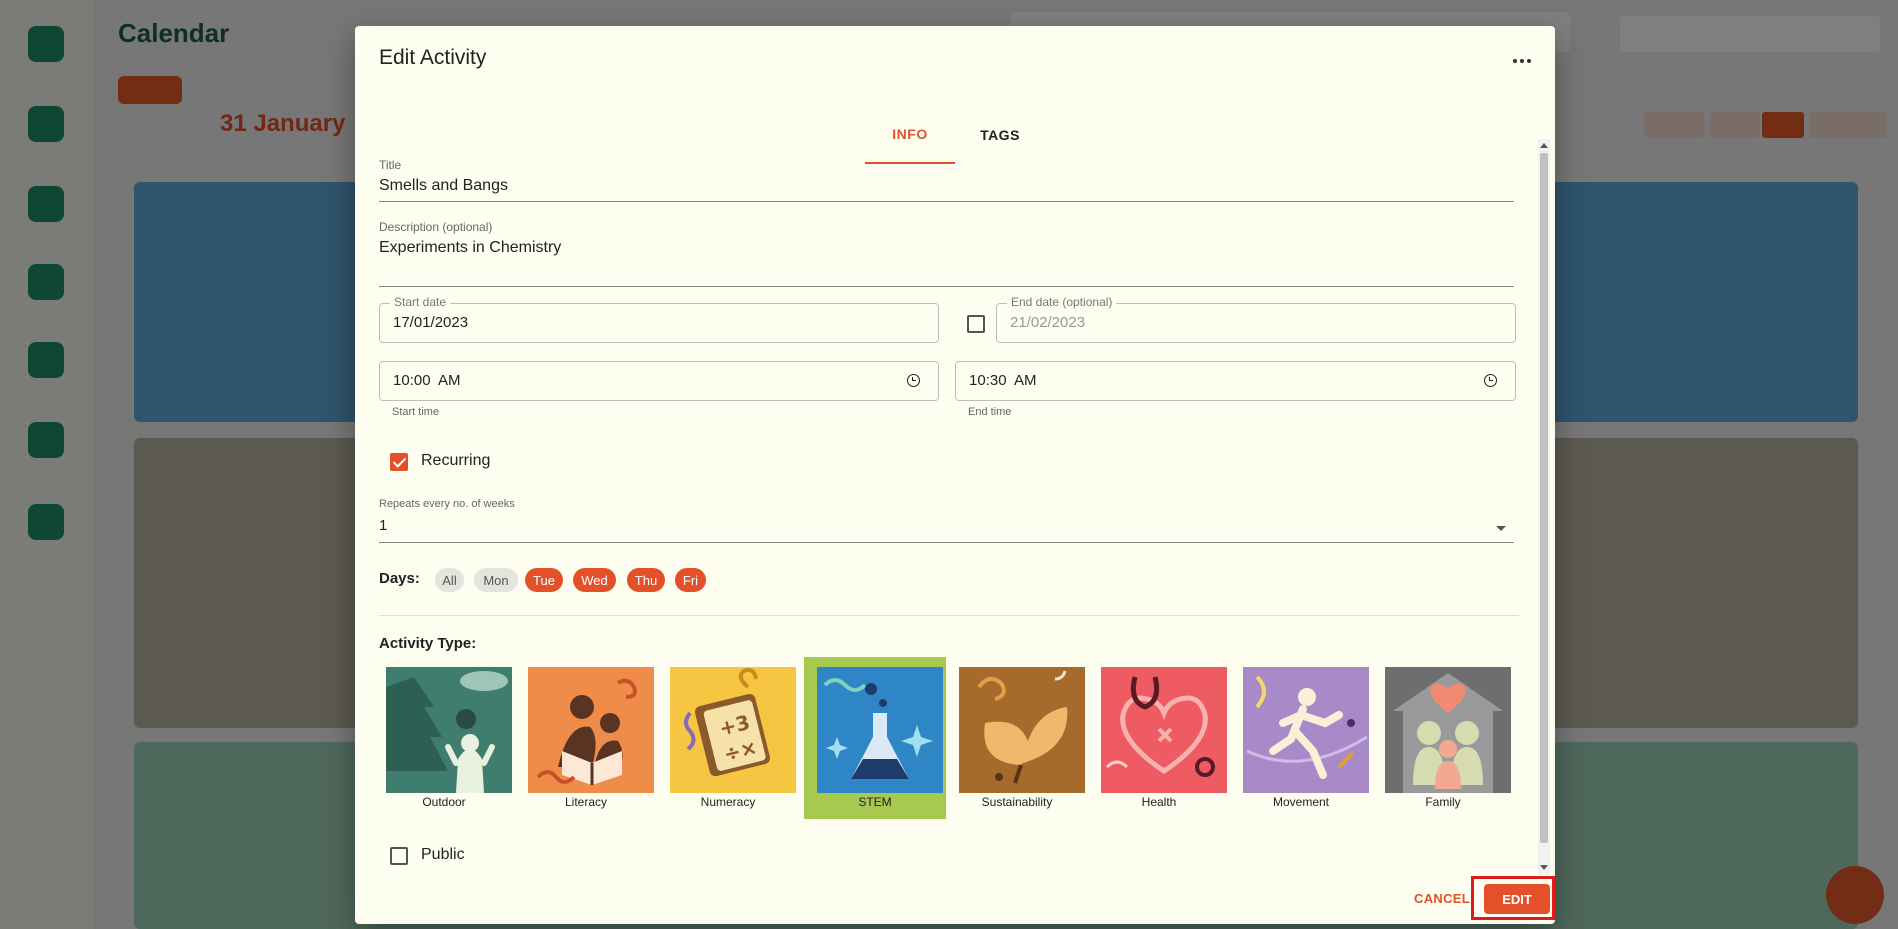 This screenshot has width=1898, height=929. I want to click on description-underline, so click(946, 286).